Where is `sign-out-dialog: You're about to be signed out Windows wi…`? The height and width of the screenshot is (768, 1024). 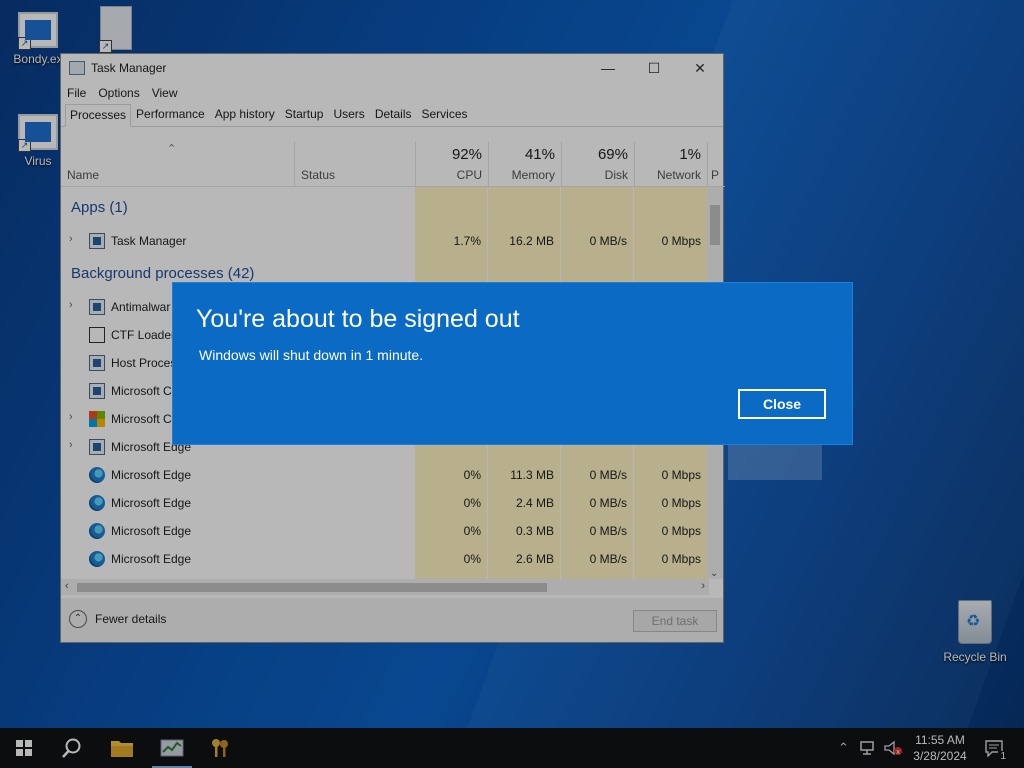
sign-out-dialog: You're about to be signed out Windows wi… is located at coordinates (512, 363).